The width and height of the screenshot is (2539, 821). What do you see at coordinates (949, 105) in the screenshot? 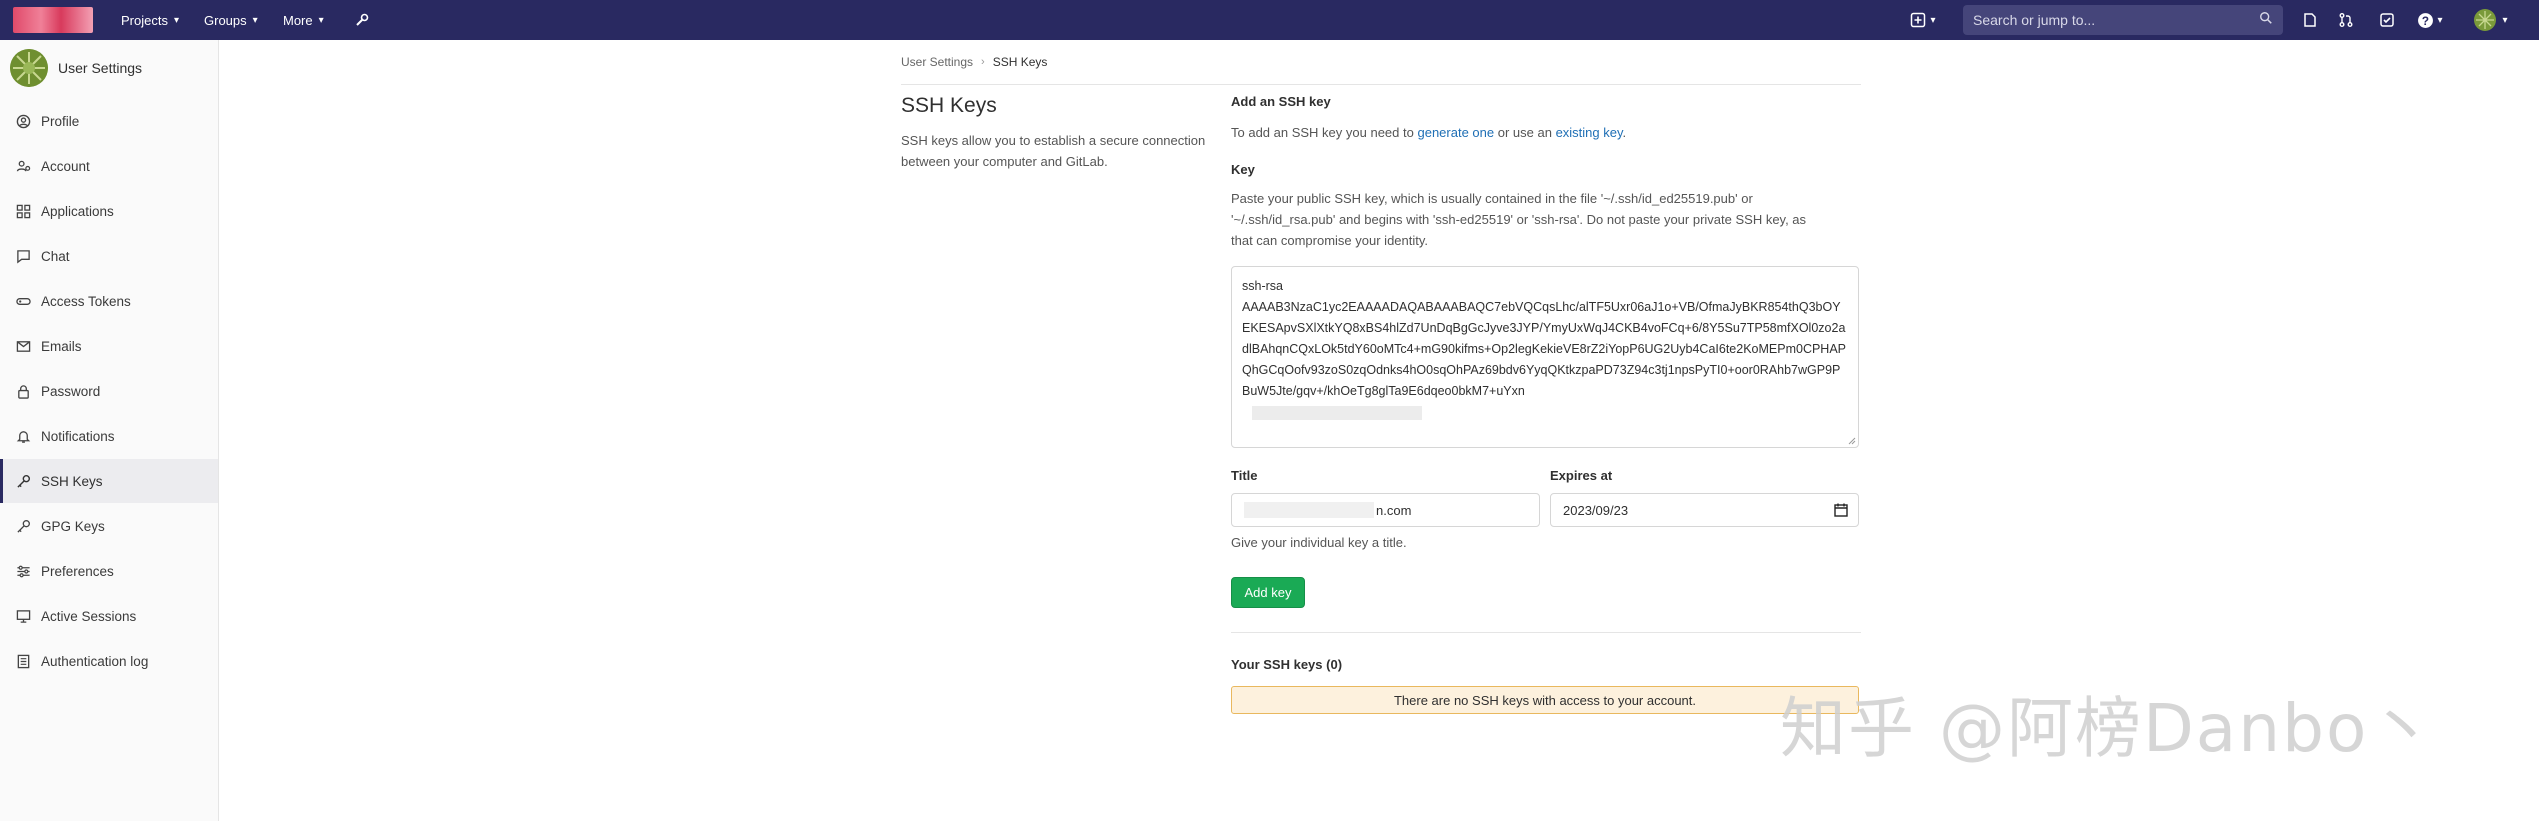
I see `page-title: SSH Keys` at bounding box center [949, 105].